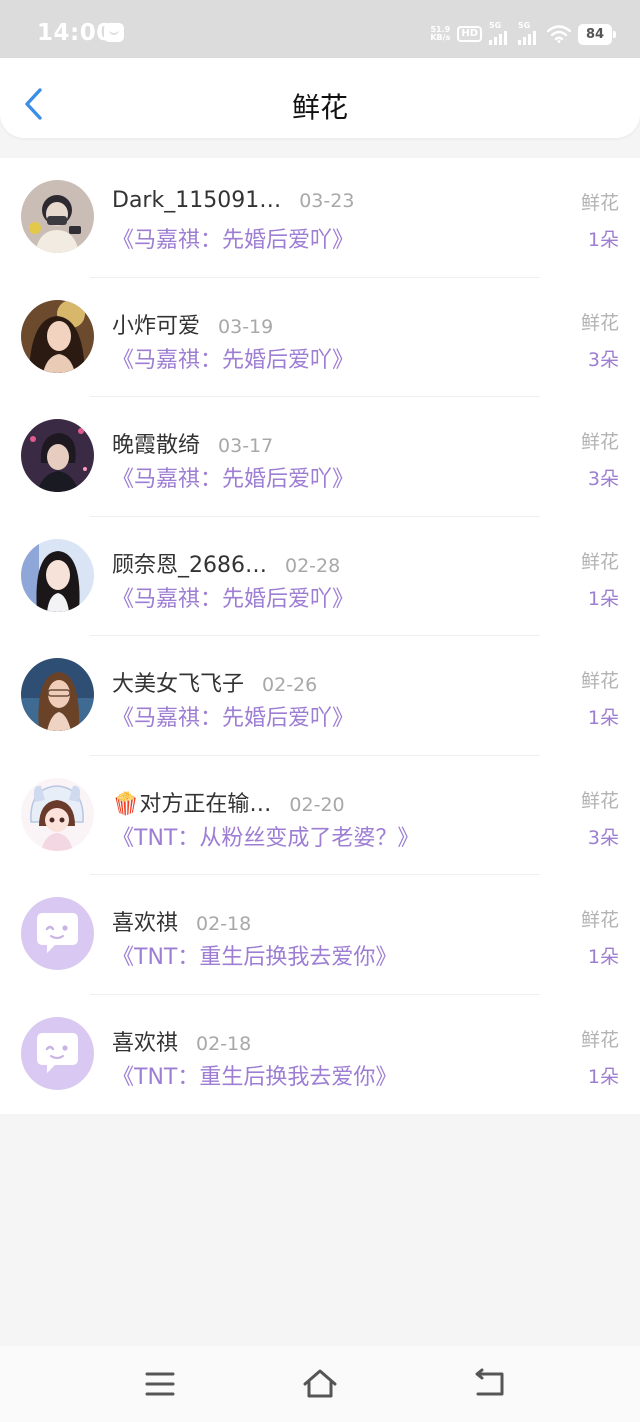  Describe the element at coordinates (469, 34) in the screenshot. I see `hd-badge: HD` at that location.